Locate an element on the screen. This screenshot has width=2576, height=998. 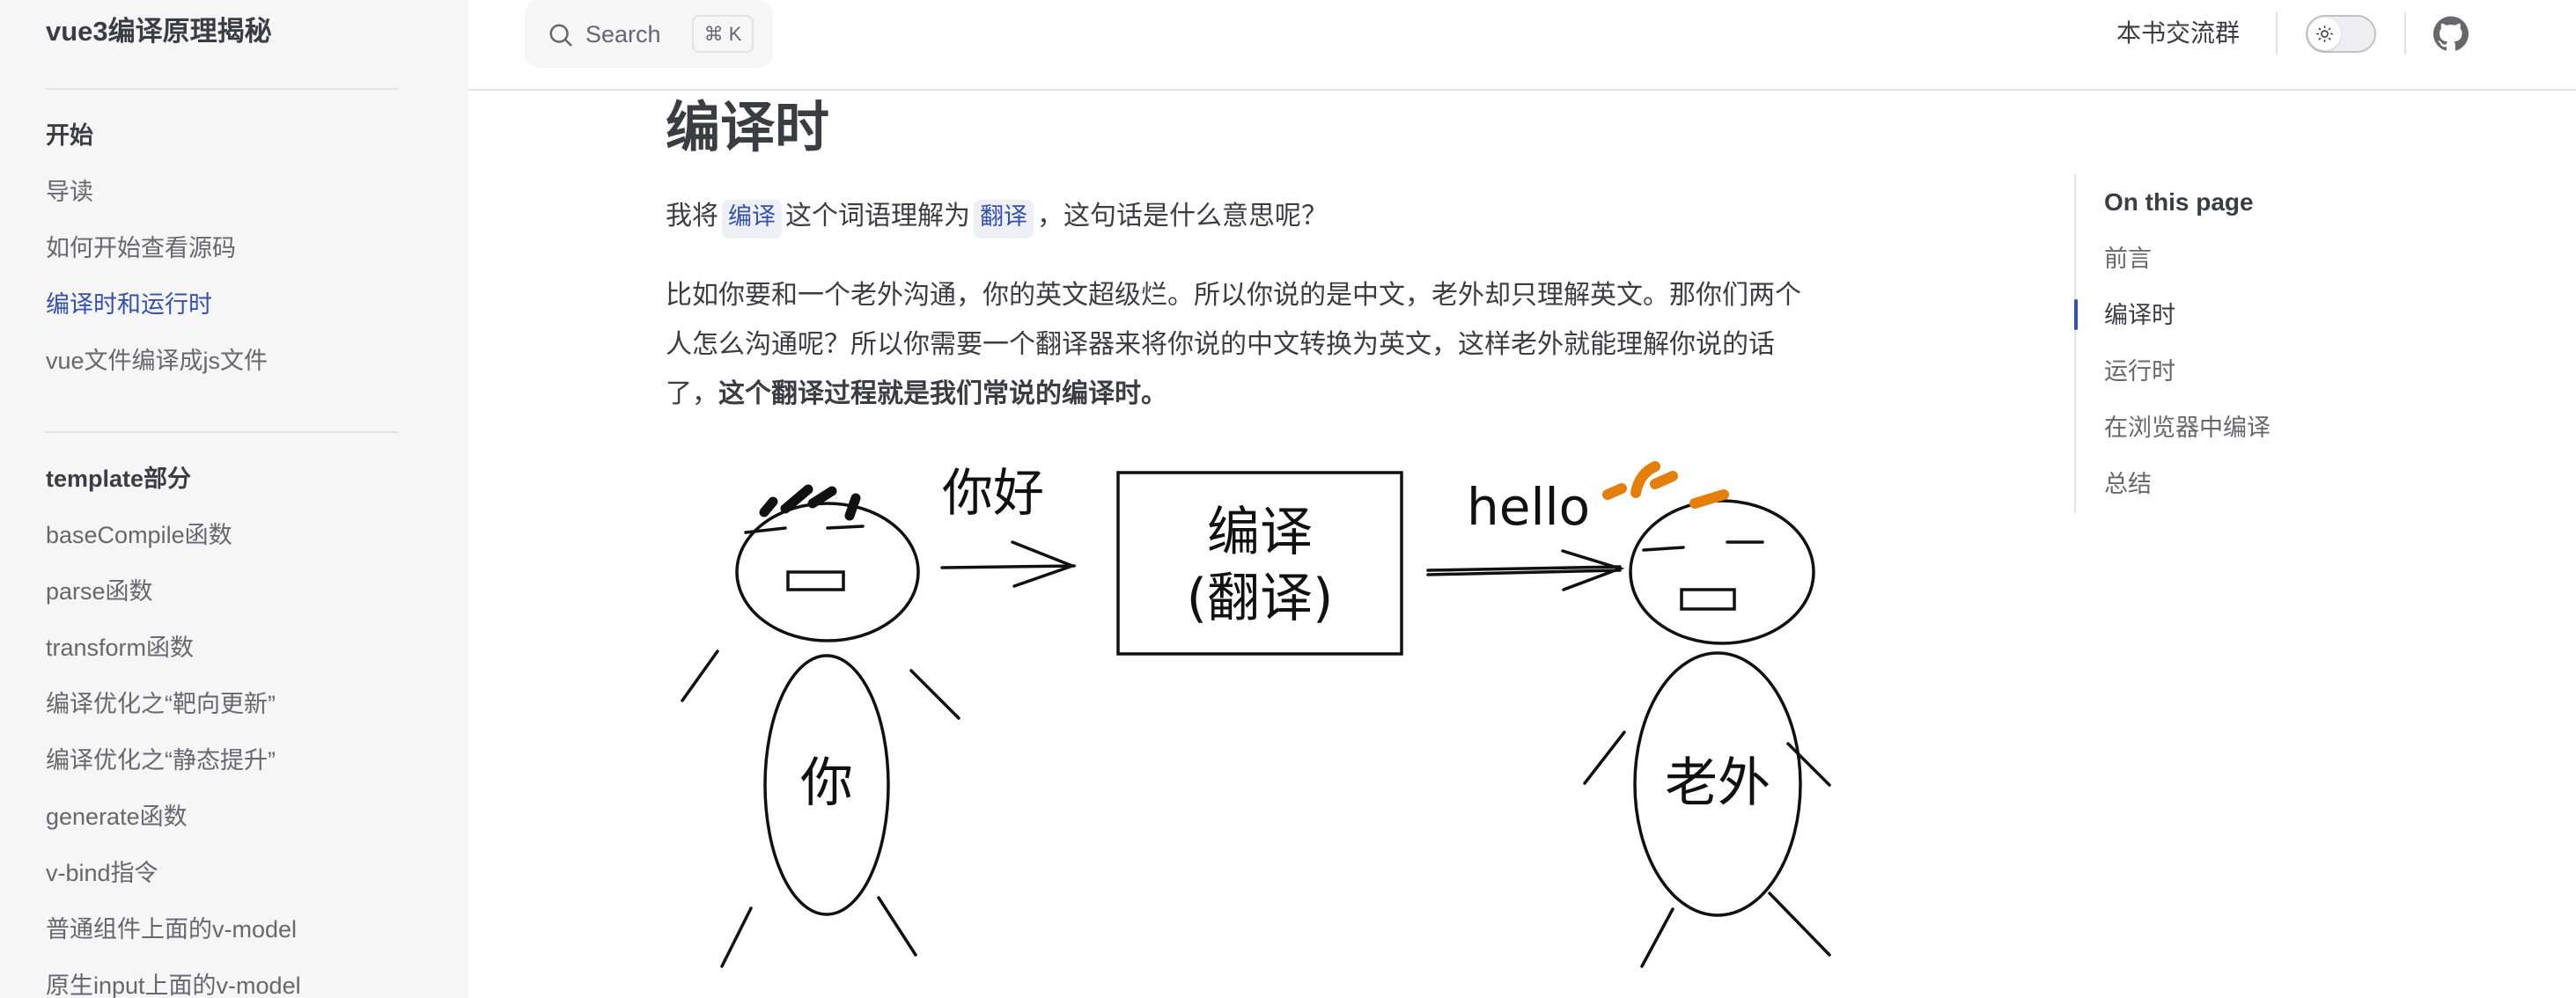
paragraph-text: 我将 is located at coordinates (692, 216).